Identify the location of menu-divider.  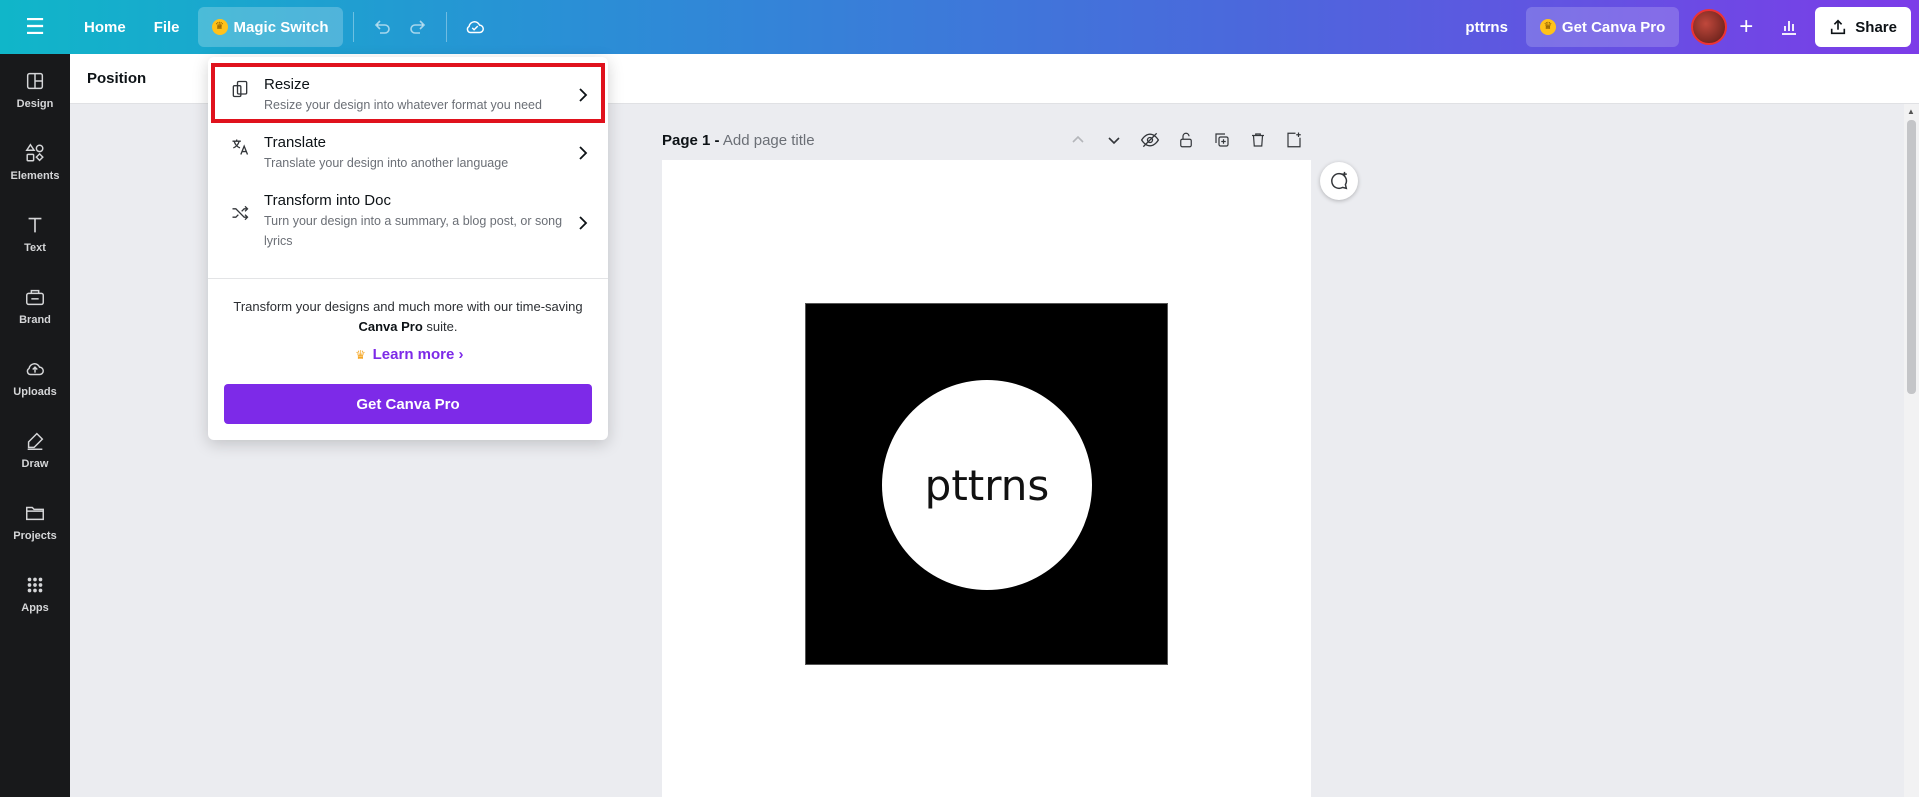
(408, 278).